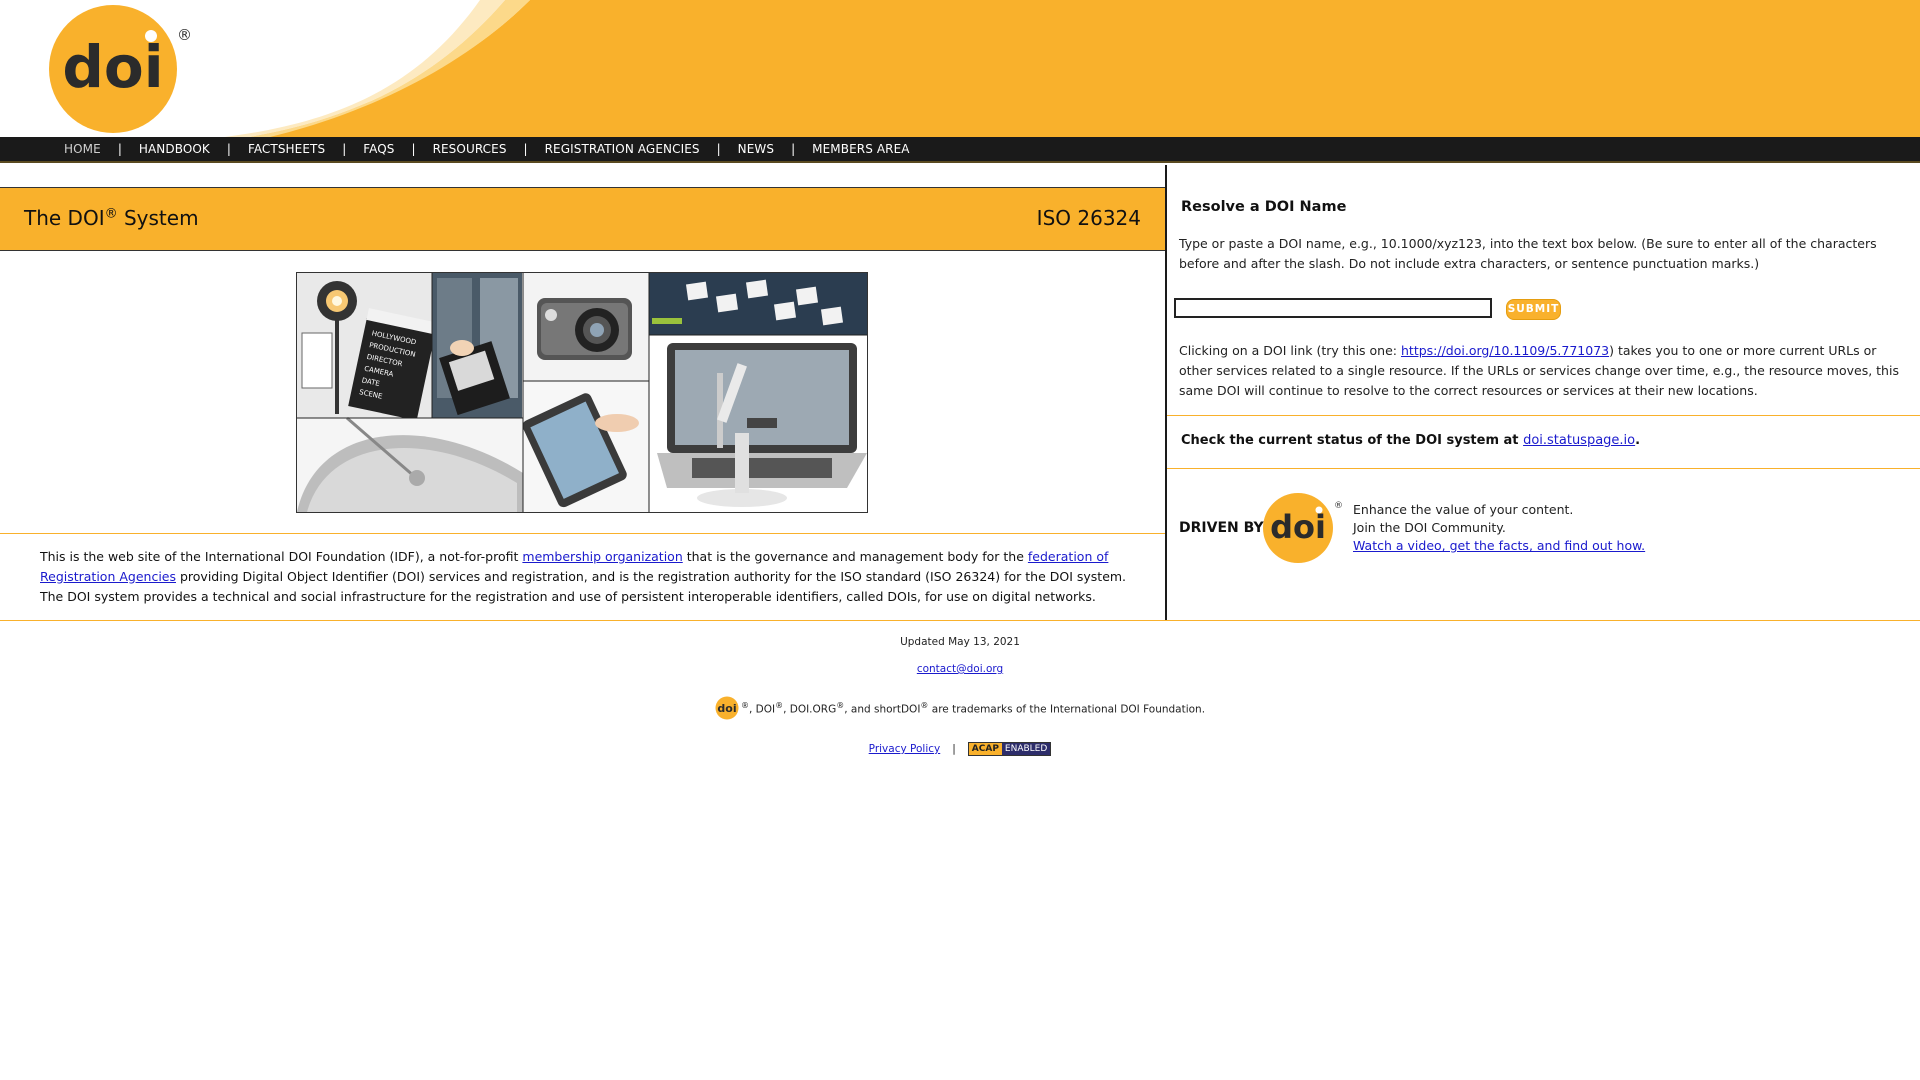 The height and width of the screenshot is (1080, 1920). I want to click on driven-by-label: DRIVEN BY, so click(1221, 528).